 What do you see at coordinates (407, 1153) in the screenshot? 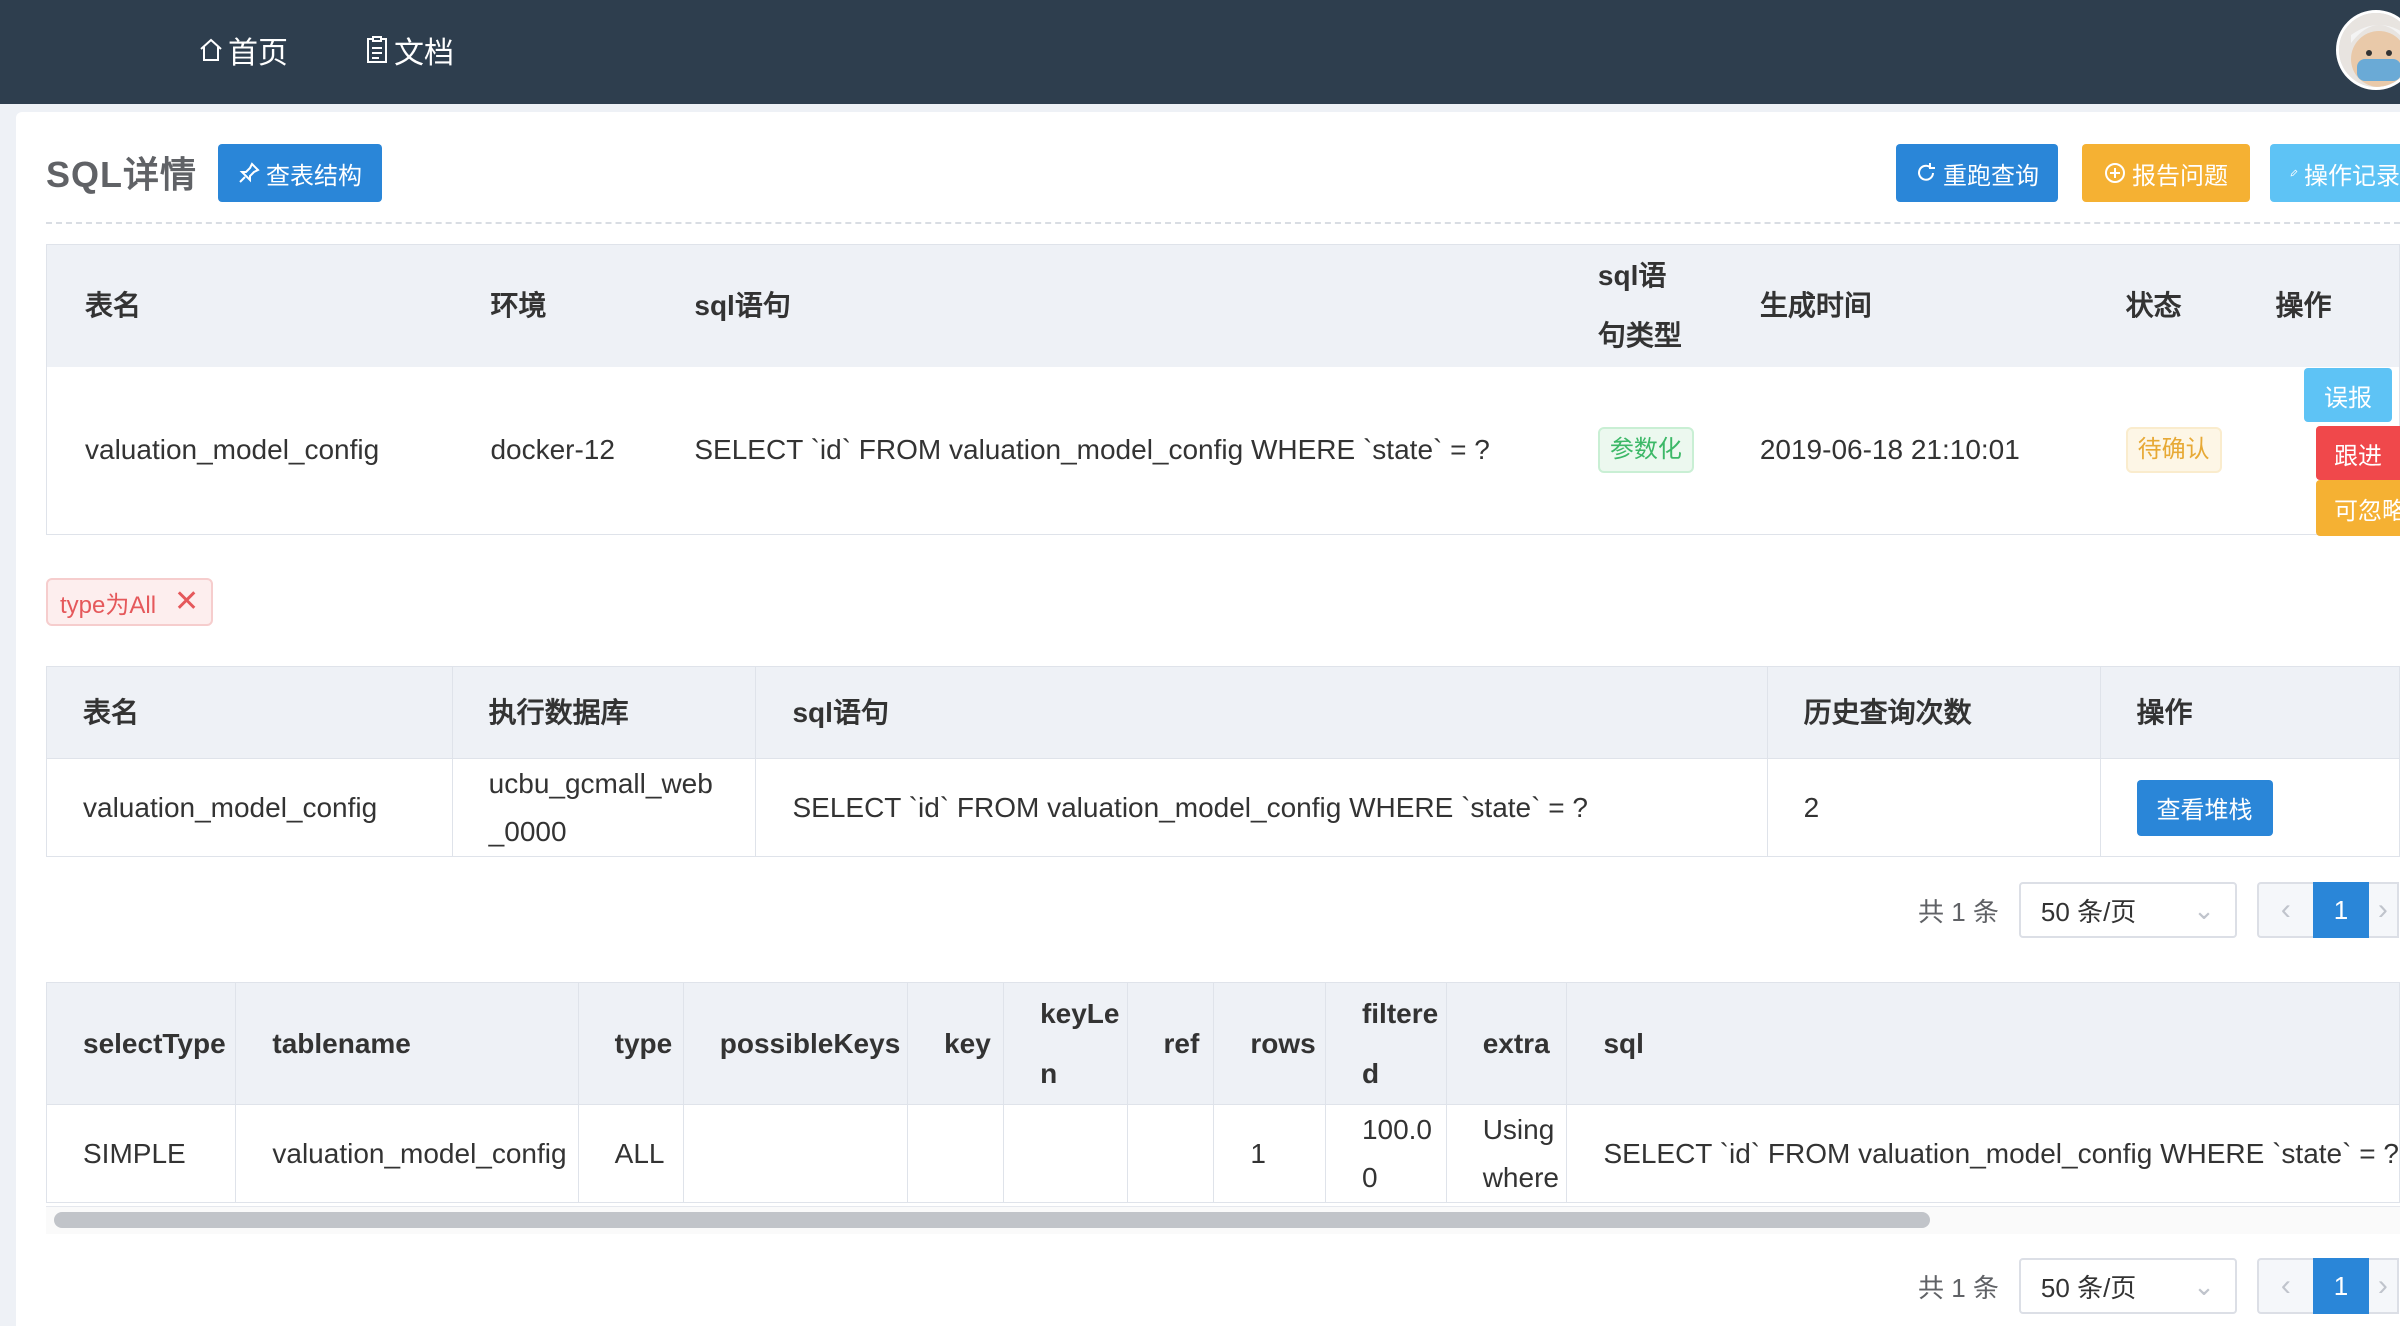
I see `cell-tablename: valuation_model_config` at bounding box center [407, 1153].